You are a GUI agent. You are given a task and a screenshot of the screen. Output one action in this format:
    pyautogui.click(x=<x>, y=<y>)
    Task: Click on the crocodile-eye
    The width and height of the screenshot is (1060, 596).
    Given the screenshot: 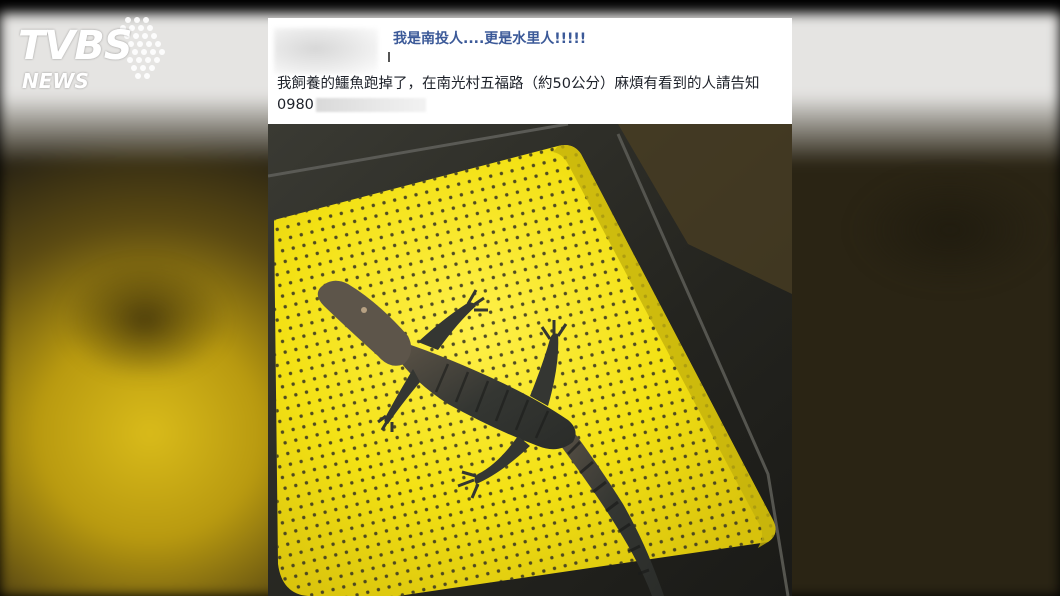 What is the action you would take?
    pyautogui.click(x=364, y=310)
    